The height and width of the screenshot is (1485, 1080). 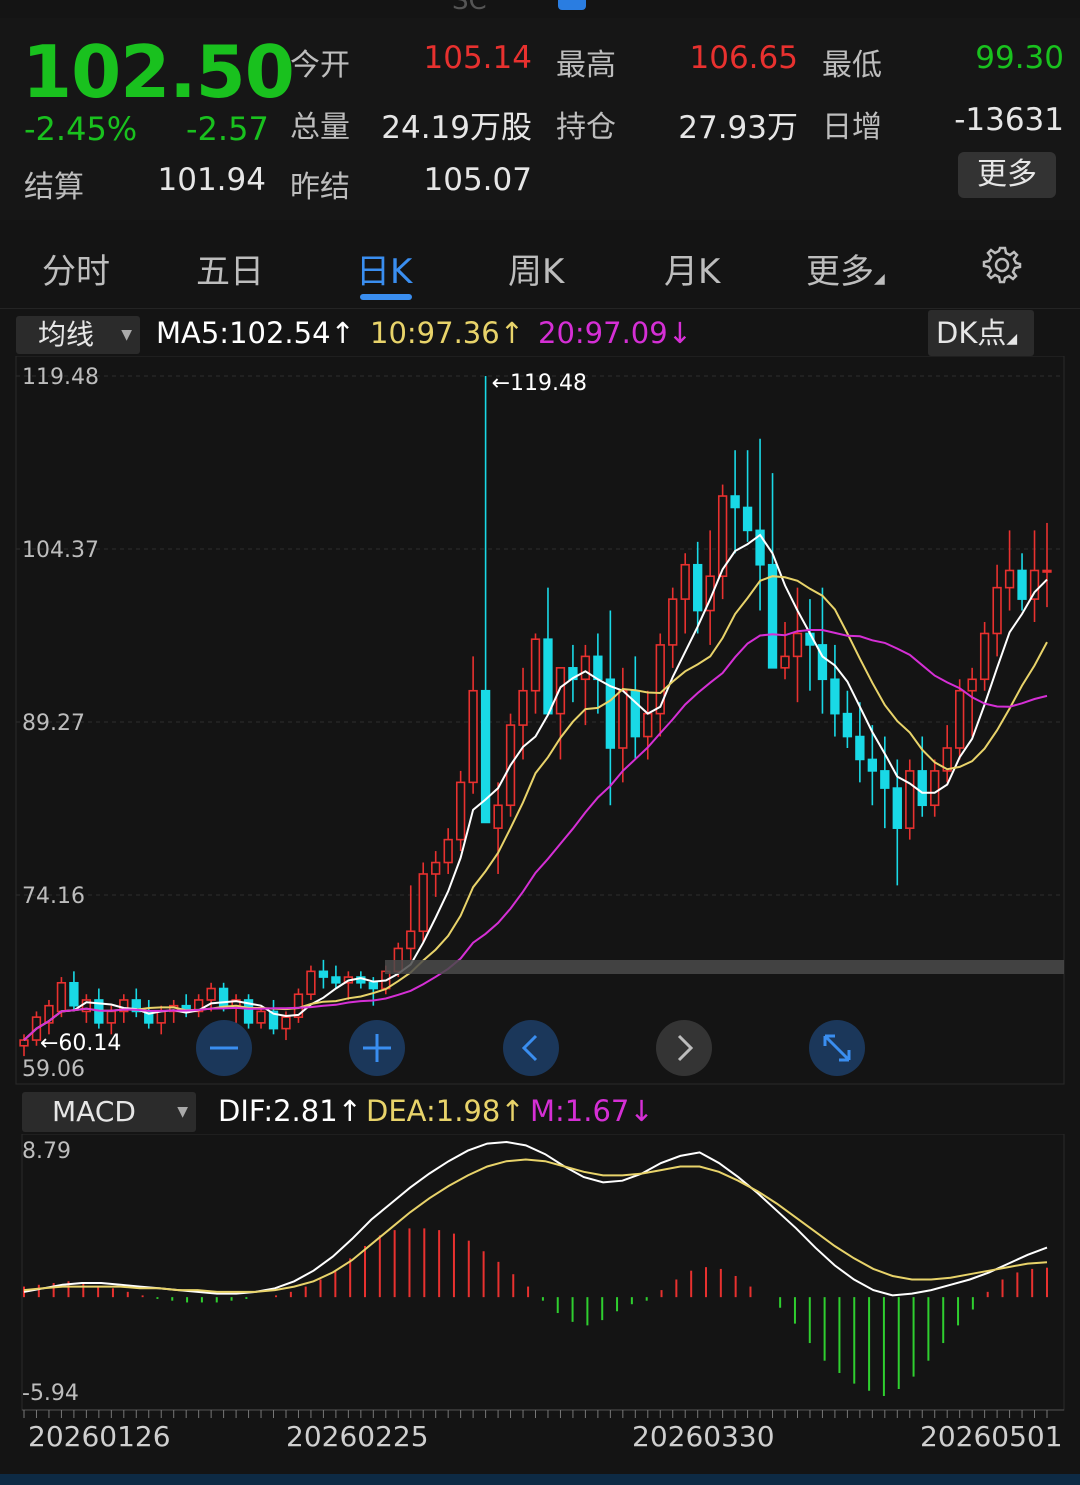 I want to click on indicator-select-macd: MACD ▼, so click(x=109, y=1112).